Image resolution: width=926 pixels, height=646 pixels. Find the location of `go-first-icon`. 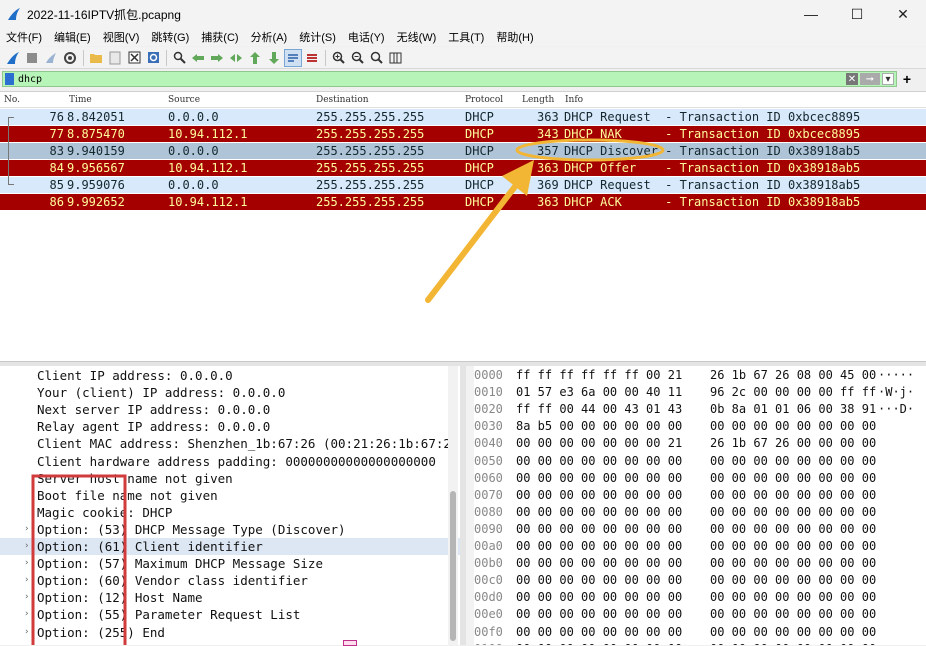

go-first-icon is located at coordinates (255, 58).